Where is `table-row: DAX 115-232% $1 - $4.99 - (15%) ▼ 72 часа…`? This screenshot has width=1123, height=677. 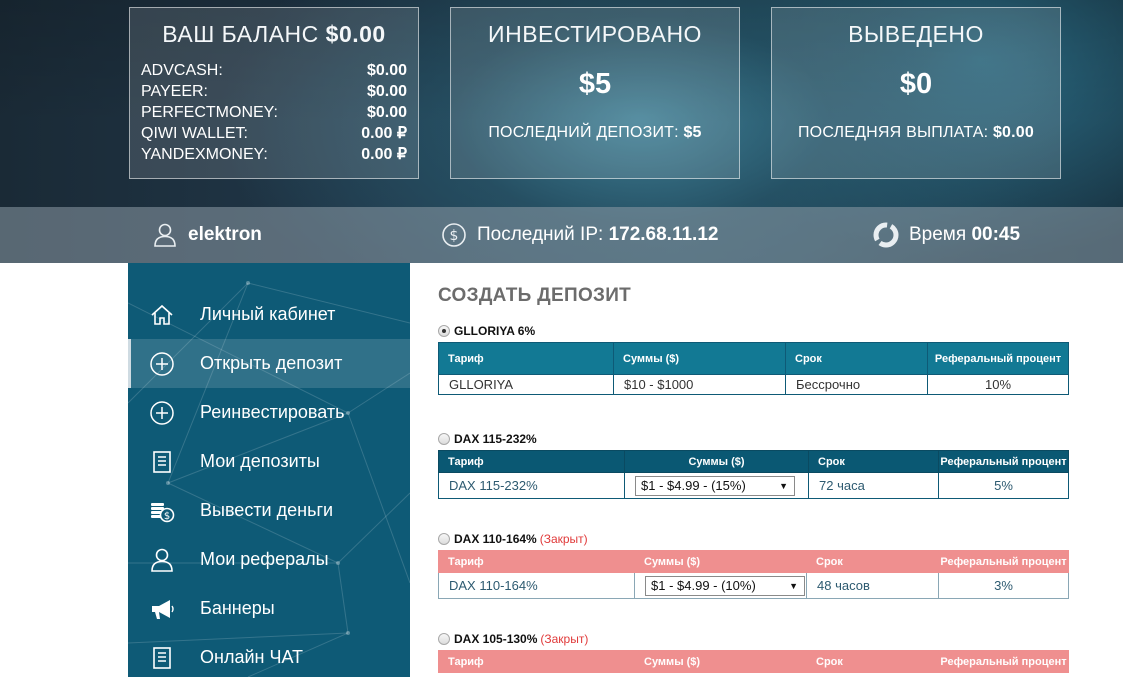 table-row: DAX 115-232% $1 - $4.99 - (15%) ▼ 72 часа… is located at coordinates (753, 485).